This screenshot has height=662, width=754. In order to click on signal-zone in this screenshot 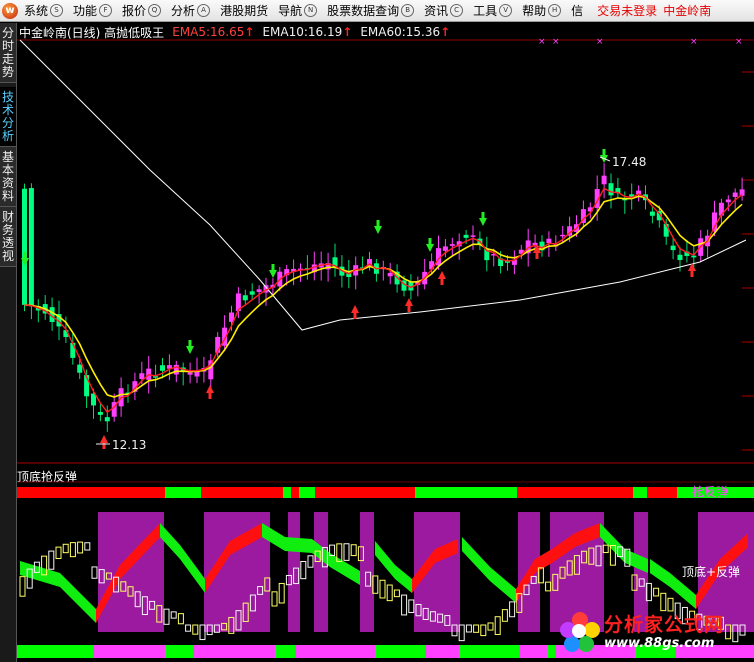, I will do `click(321, 572)`.